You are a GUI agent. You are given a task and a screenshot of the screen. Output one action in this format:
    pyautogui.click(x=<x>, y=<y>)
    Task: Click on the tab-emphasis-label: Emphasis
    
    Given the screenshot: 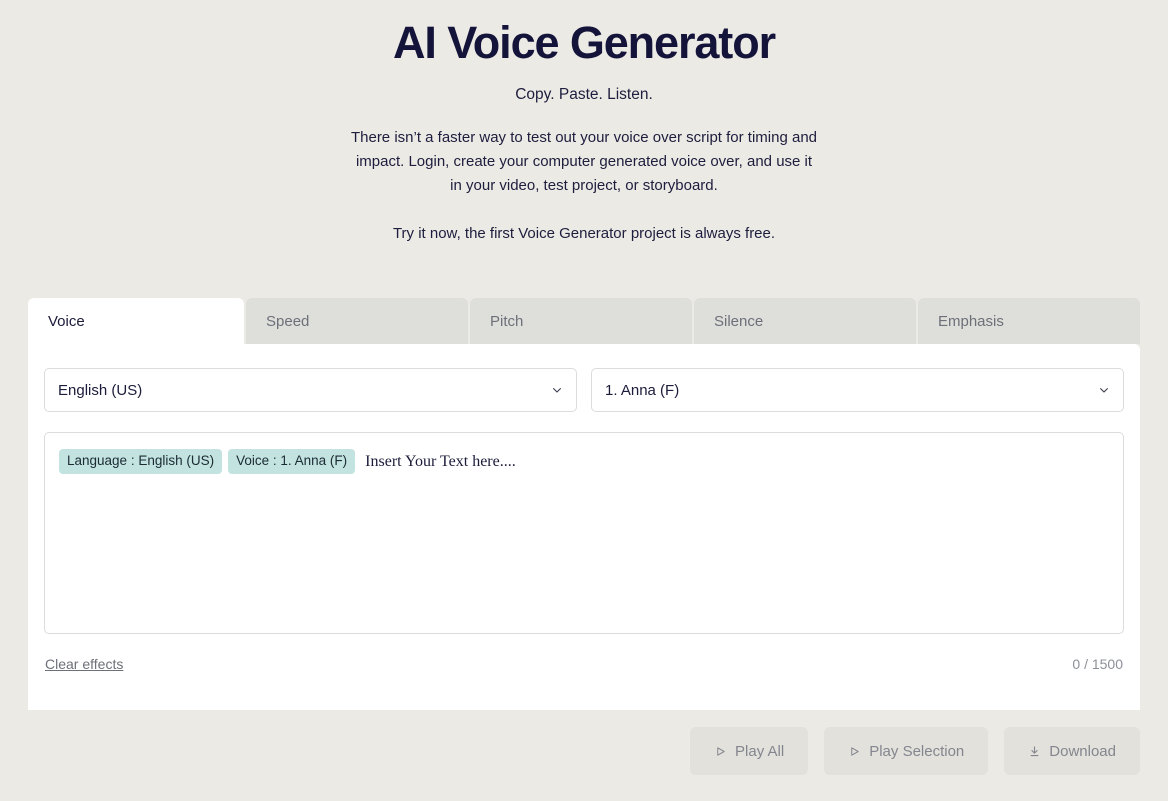 What is the action you would take?
    pyautogui.click(x=971, y=321)
    